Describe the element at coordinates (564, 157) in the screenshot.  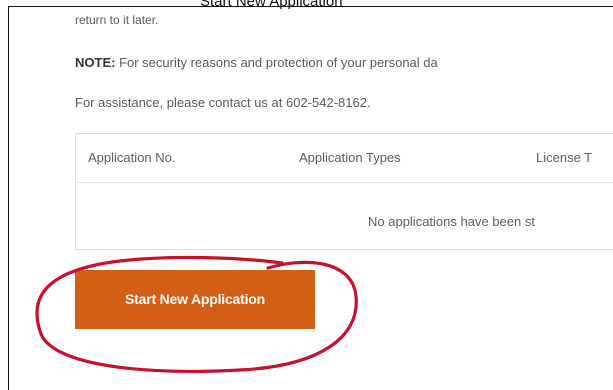
I see `column-header-license-type: License T` at that location.